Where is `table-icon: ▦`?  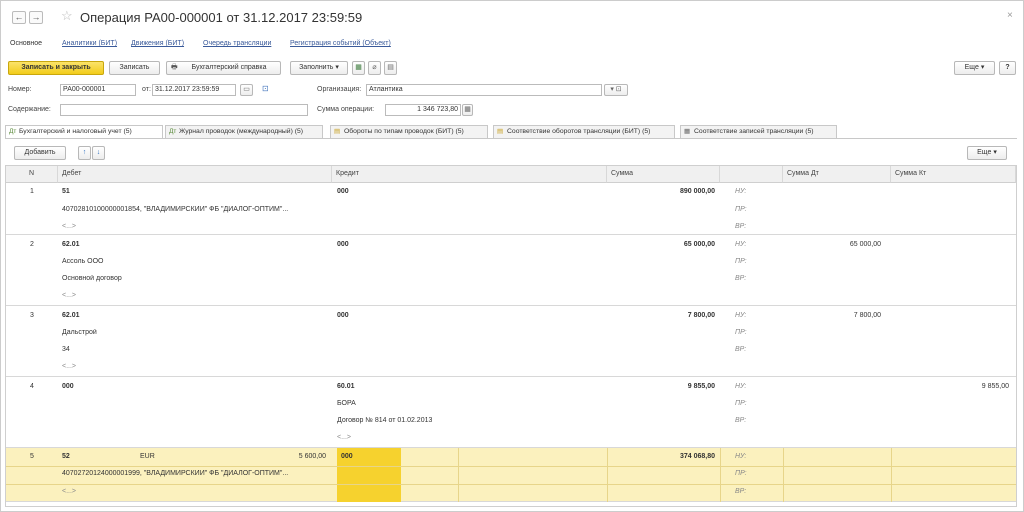
table-icon: ▦ is located at coordinates (687, 131).